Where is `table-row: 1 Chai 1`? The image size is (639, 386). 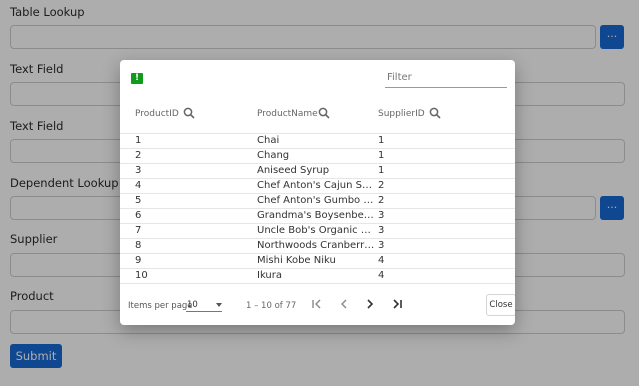 table-row: 1 Chai 1 is located at coordinates (317, 140).